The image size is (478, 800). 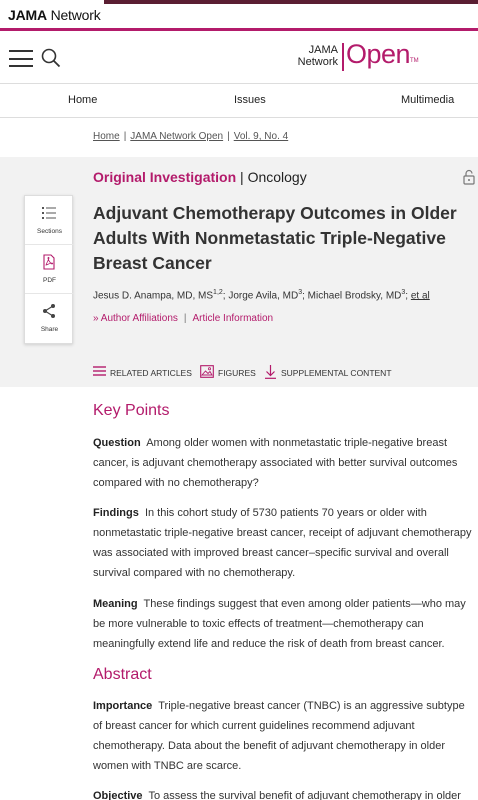 I want to click on image-icon, so click(x=207, y=371).